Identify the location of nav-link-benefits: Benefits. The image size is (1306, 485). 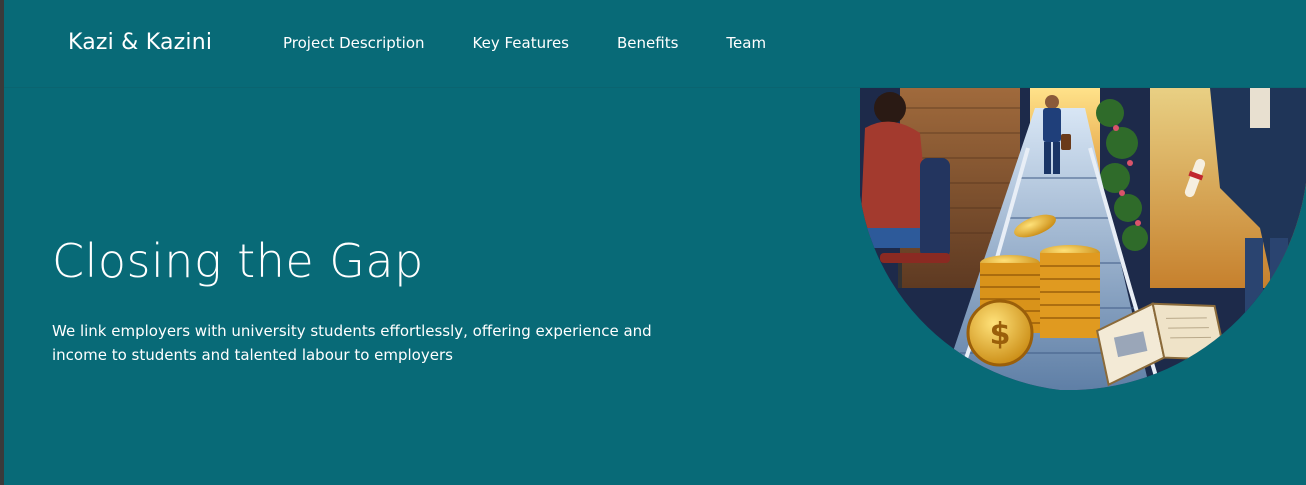
(647, 43).